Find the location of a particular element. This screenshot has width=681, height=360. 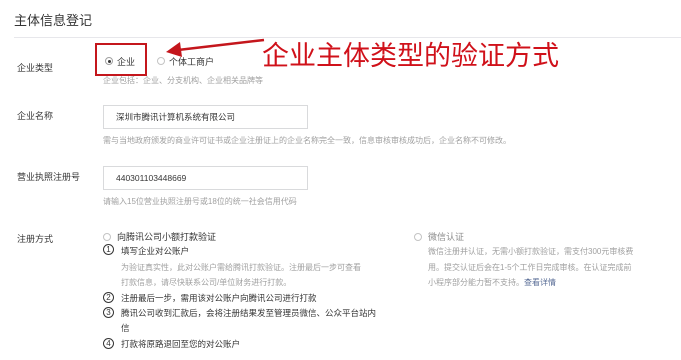

step-2-title: 注册最后一步，需用该对公账户向腾讯公司进行打款 is located at coordinates (219, 298).